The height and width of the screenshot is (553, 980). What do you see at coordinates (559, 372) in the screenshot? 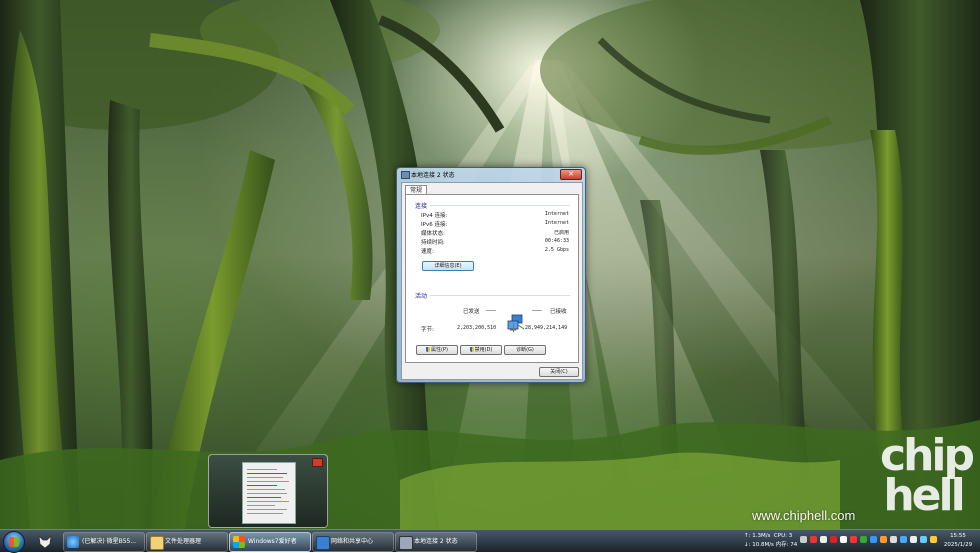
I see `close-button: 关闭(C)` at bounding box center [559, 372].